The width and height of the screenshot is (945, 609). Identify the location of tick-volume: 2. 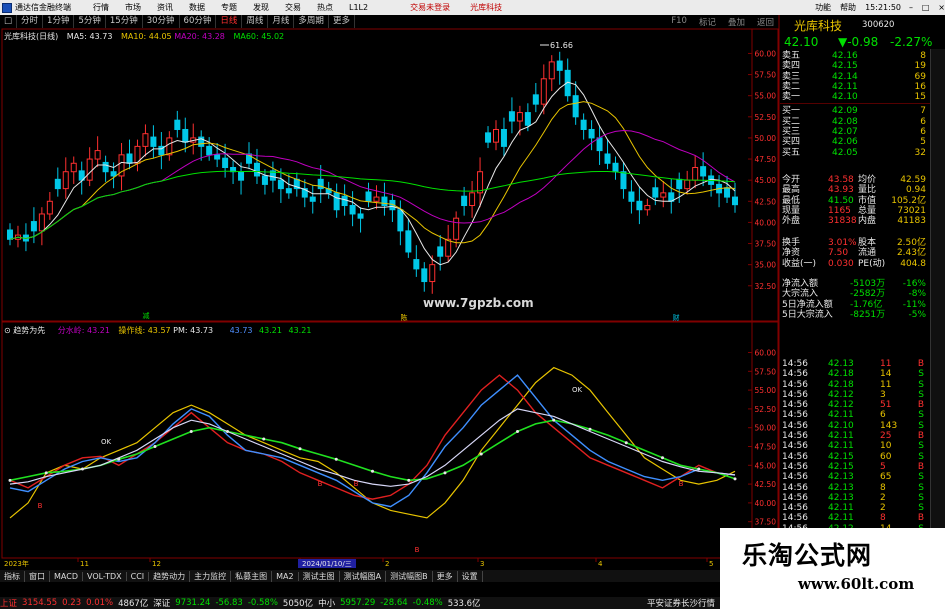
(883, 497).